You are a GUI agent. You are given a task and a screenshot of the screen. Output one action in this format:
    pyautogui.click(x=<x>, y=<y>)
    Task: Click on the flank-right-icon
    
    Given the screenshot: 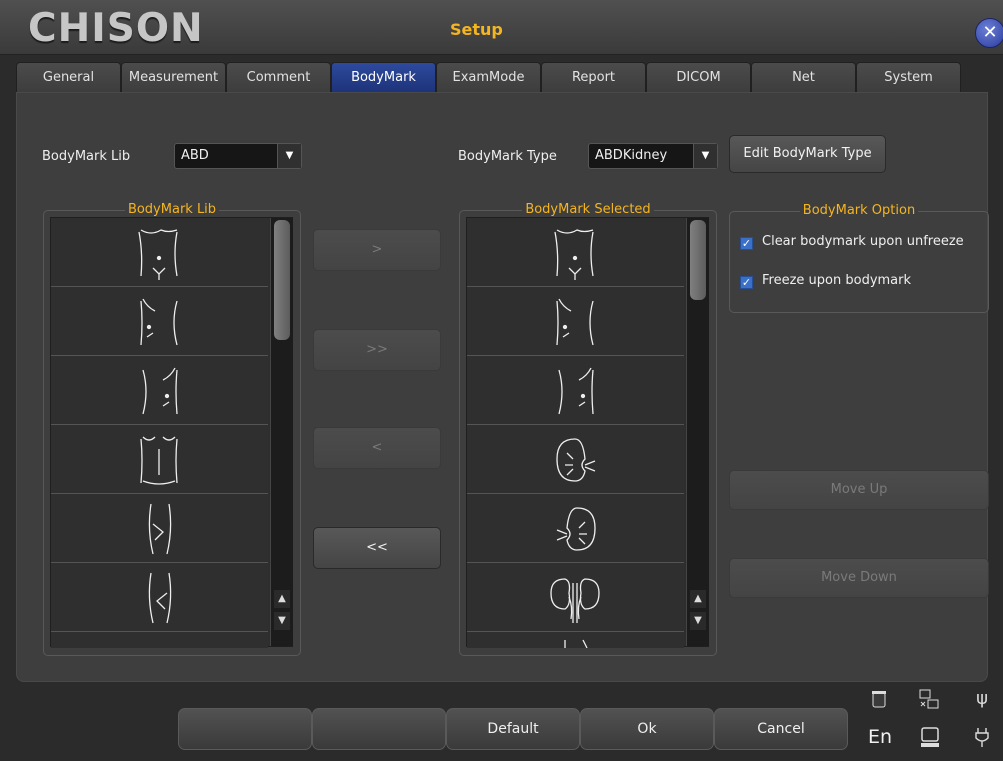 What is the action you would take?
    pyautogui.click(x=160, y=598)
    